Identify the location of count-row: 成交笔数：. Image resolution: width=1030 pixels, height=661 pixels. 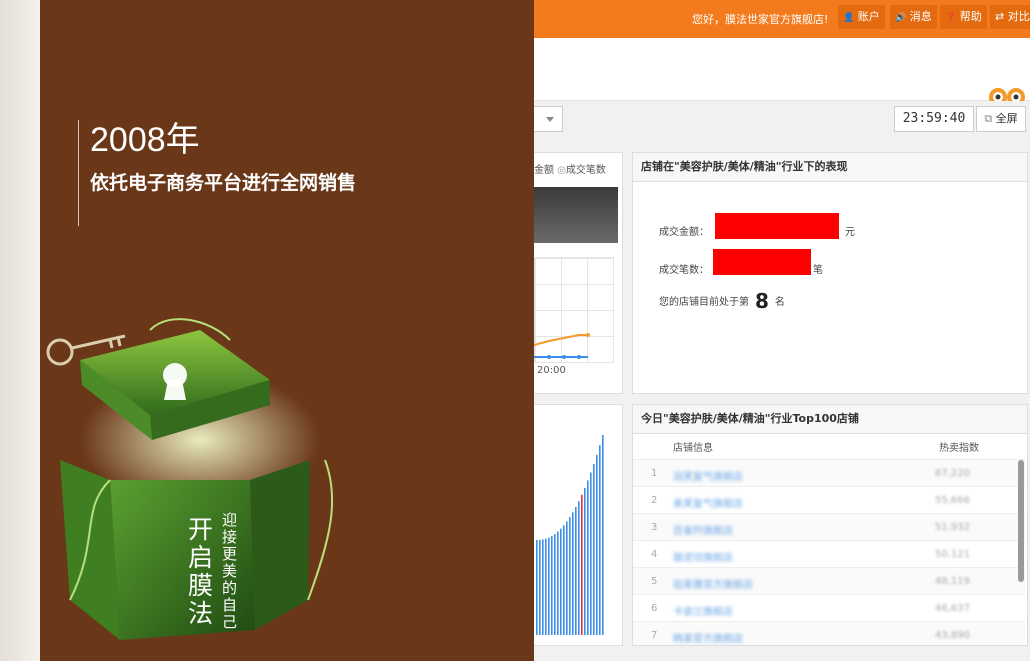
(684, 268).